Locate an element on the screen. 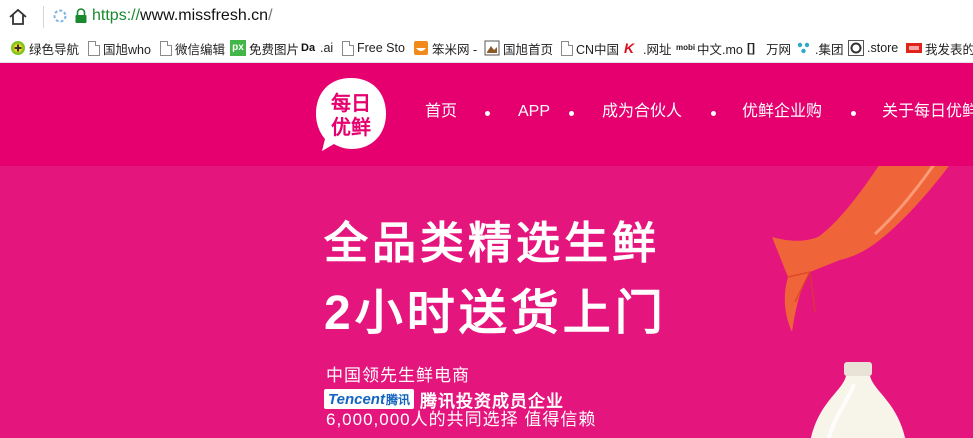 Image resolution: width=973 pixels, height=438 pixels. ring-icon is located at coordinates (856, 48).